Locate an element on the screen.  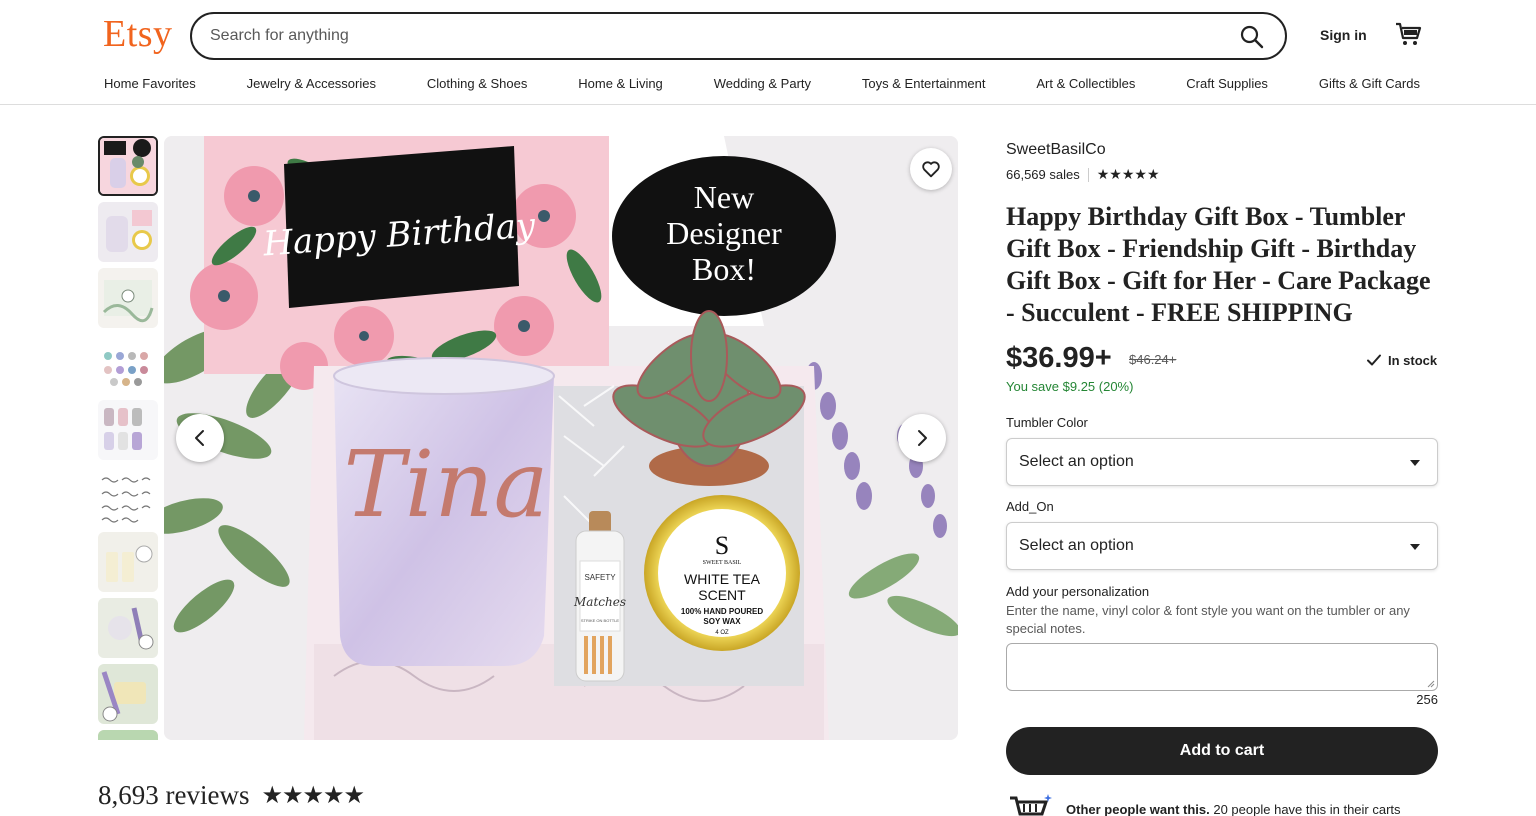
chevron-right-icon is located at coordinates (922, 438).